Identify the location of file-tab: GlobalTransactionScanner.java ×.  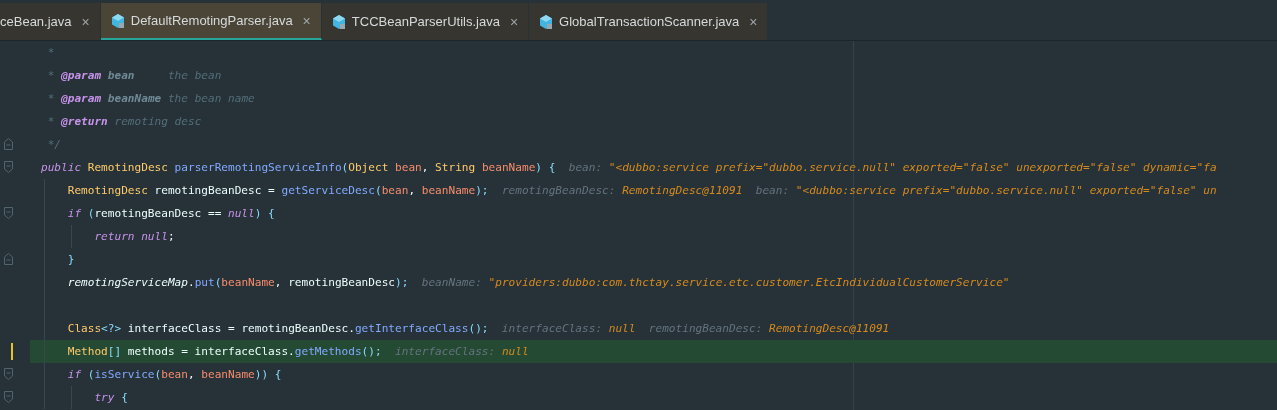
(649, 21).